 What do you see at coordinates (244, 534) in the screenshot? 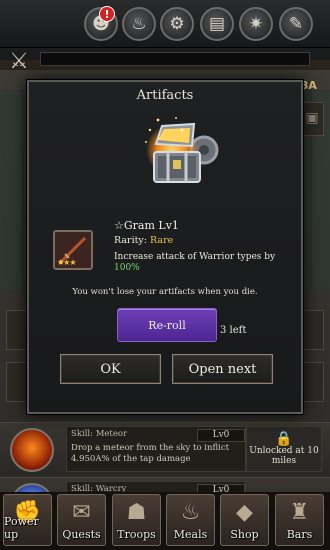
I see `nav-label: Shop` at bounding box center [244, 534].